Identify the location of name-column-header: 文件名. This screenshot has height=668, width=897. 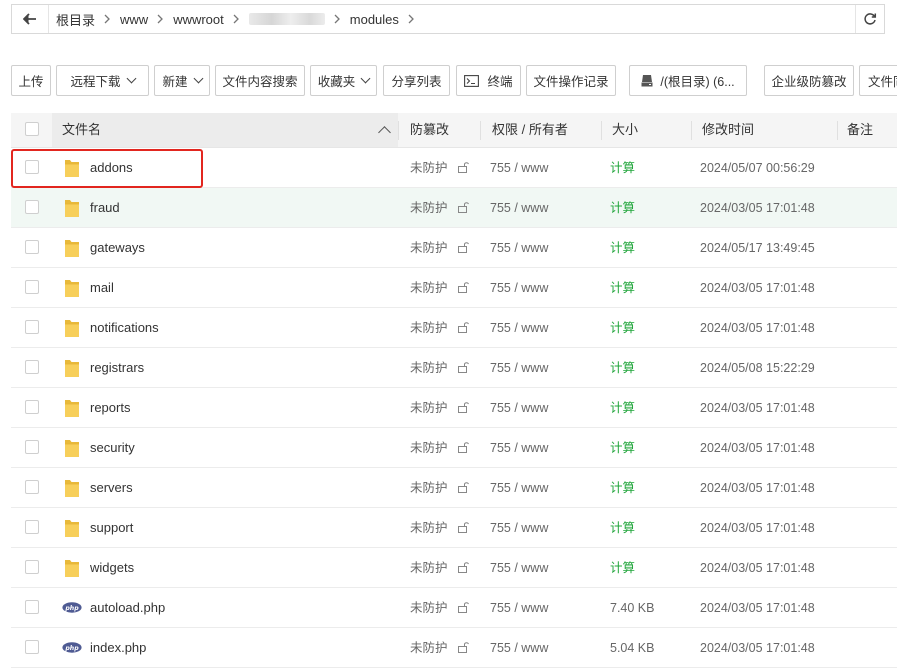
(225, 130).